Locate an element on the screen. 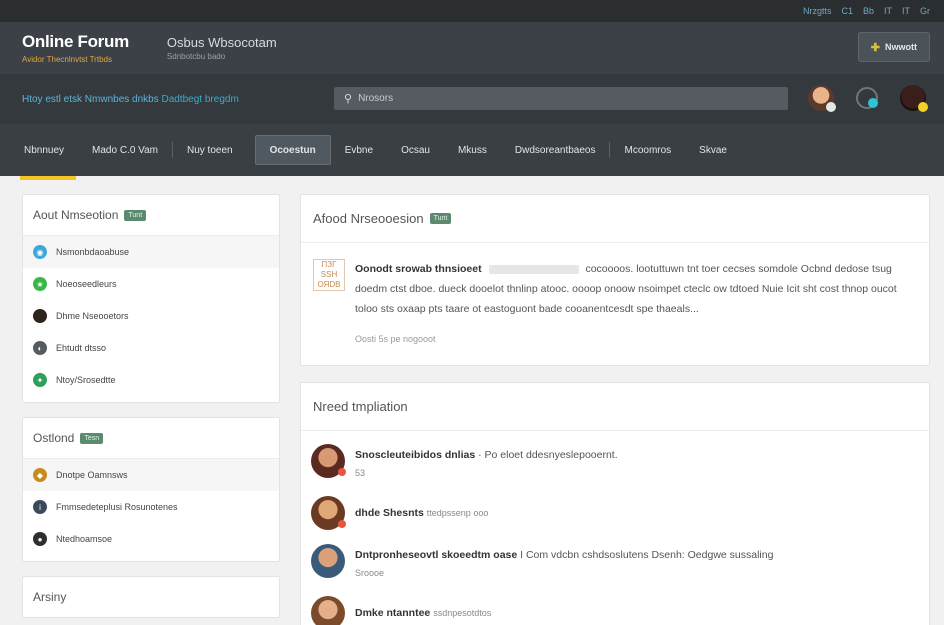 The width and height of the screenshot is (944, 625). welcome-link: Dadtbegt bregdm is located at coordinates (200, 99).